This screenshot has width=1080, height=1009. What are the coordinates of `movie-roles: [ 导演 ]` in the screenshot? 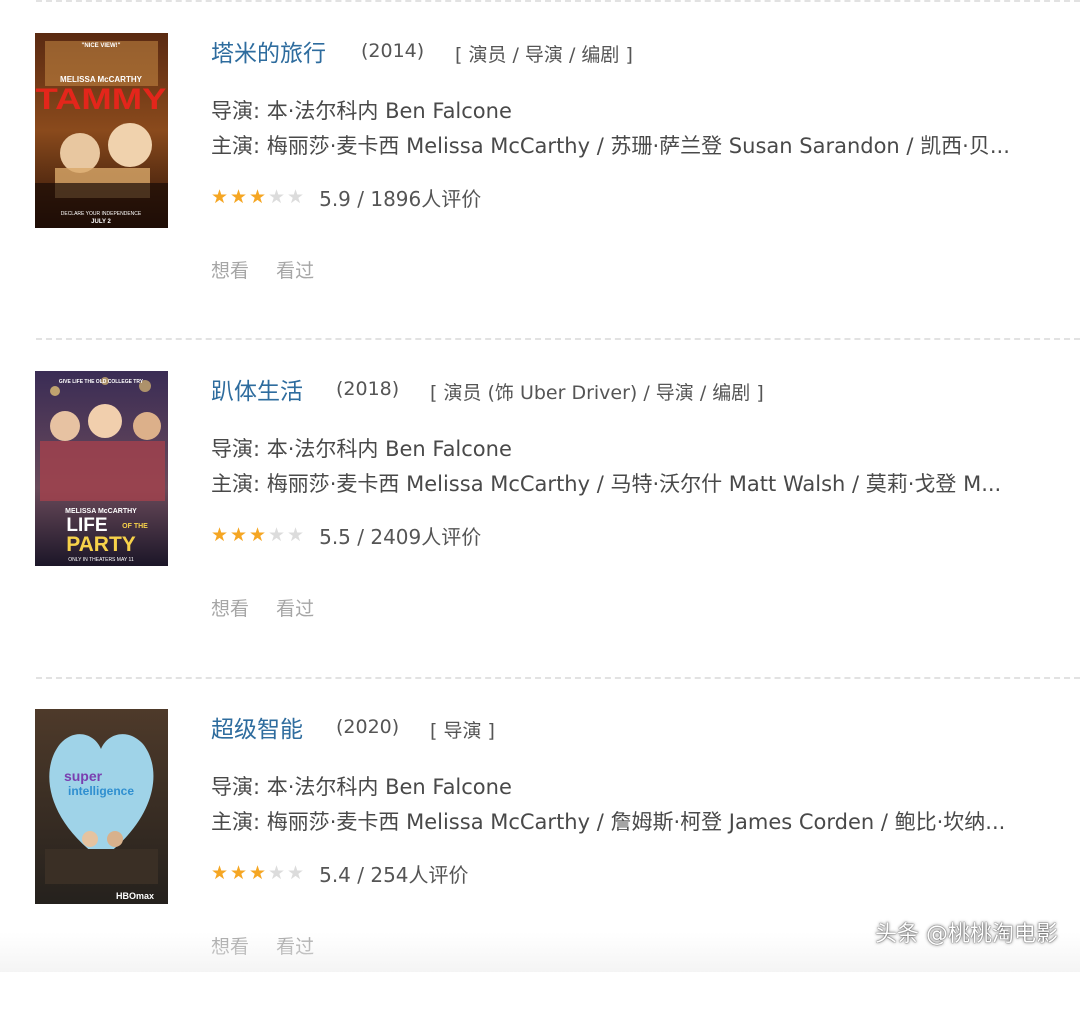 It's located at (462, 731).